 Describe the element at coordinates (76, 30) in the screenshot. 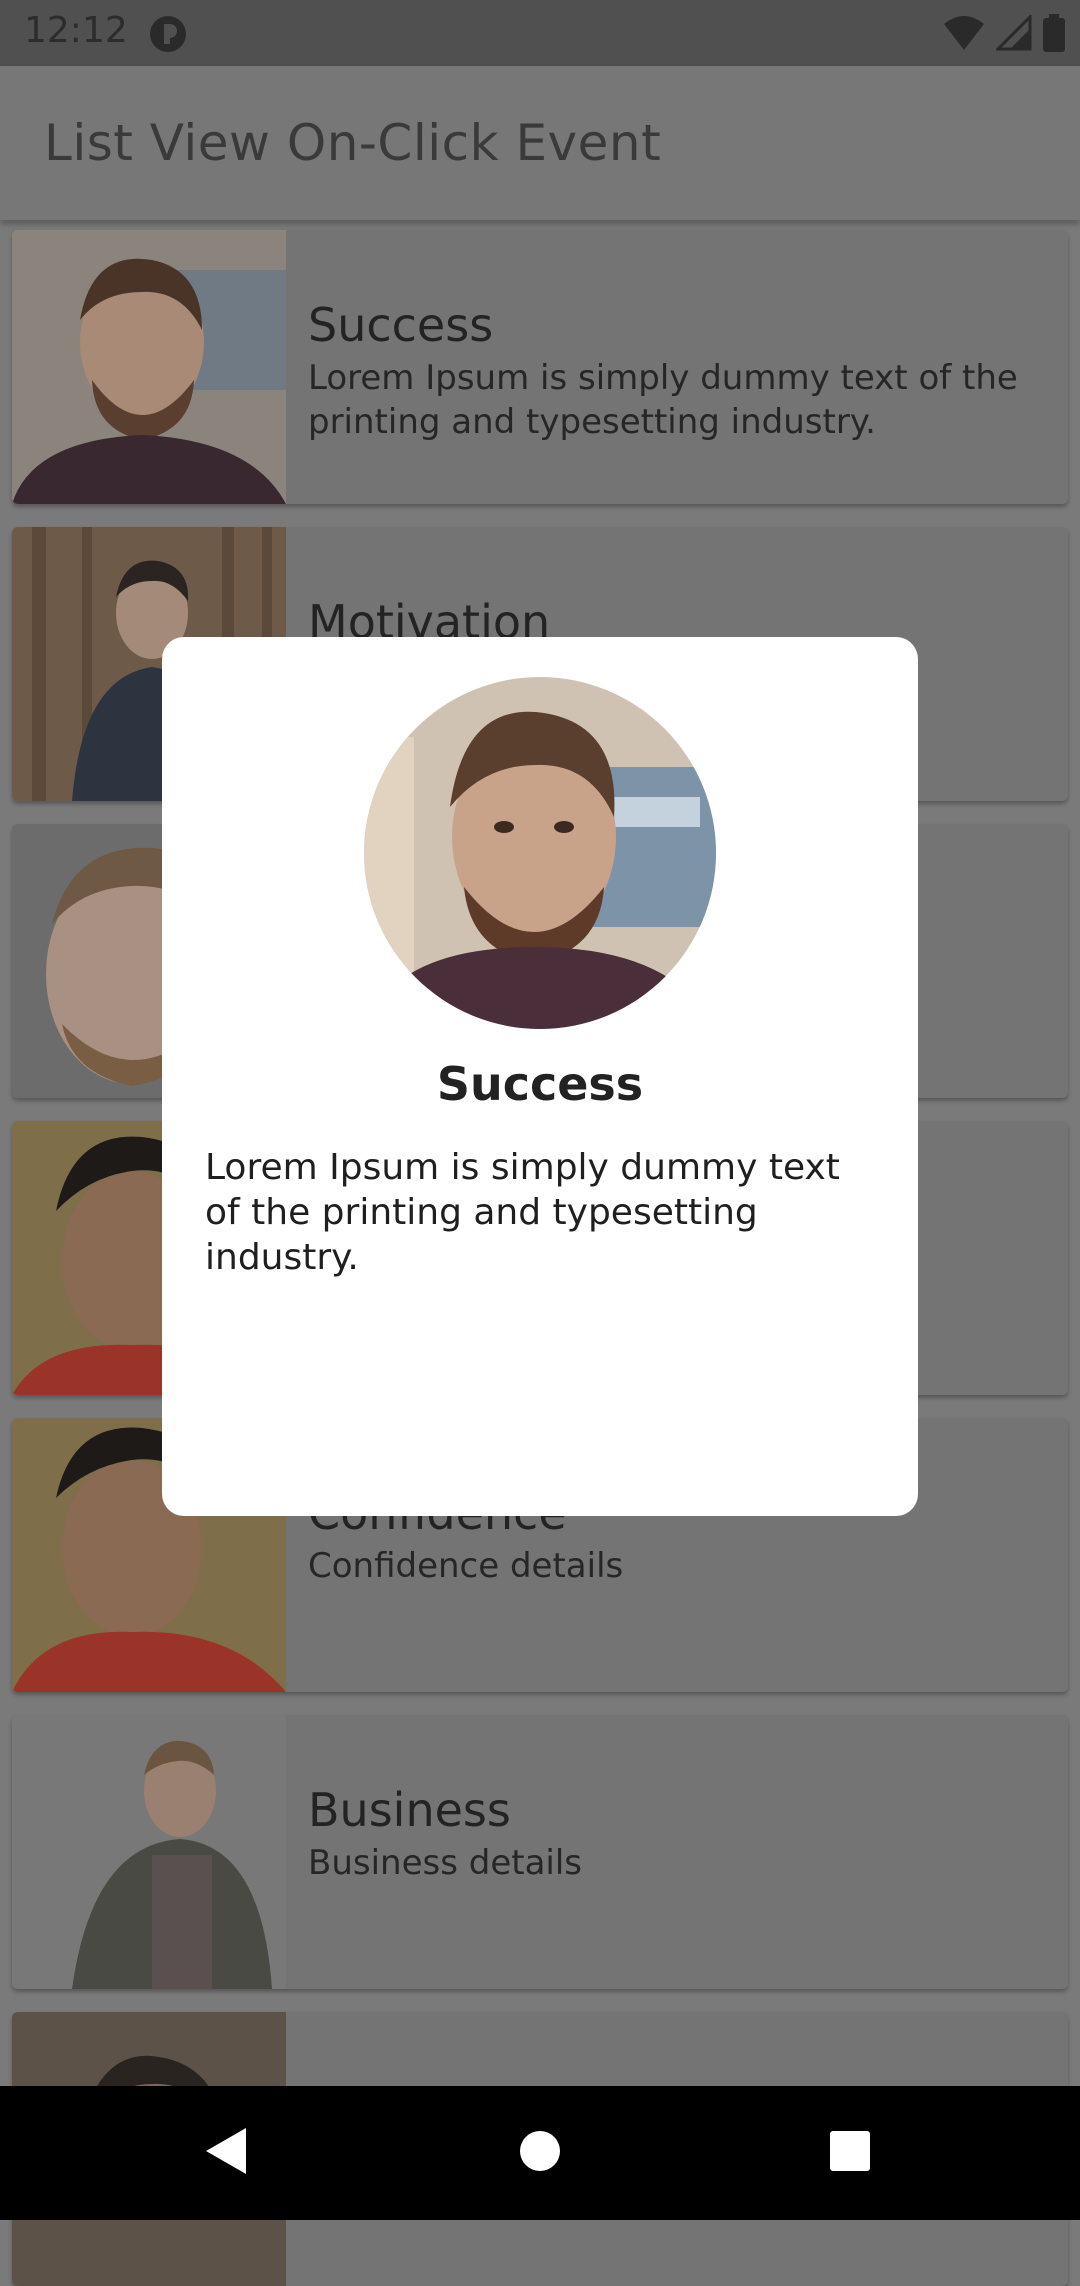

I see `status-time: 12:12` at that location.